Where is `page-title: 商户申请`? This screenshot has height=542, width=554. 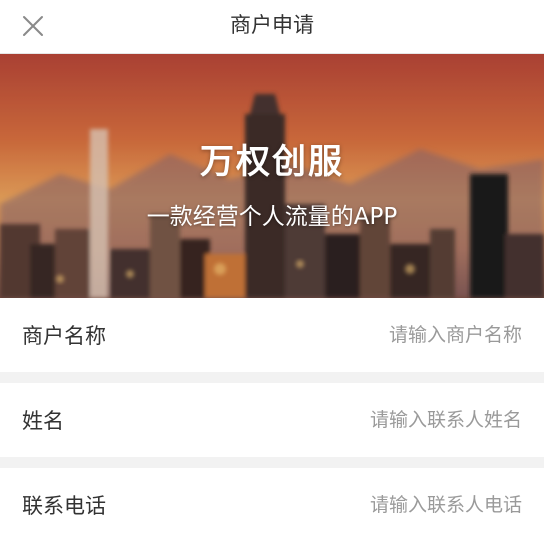 page-title: 商户申请 is located at coordinates (272, 25).